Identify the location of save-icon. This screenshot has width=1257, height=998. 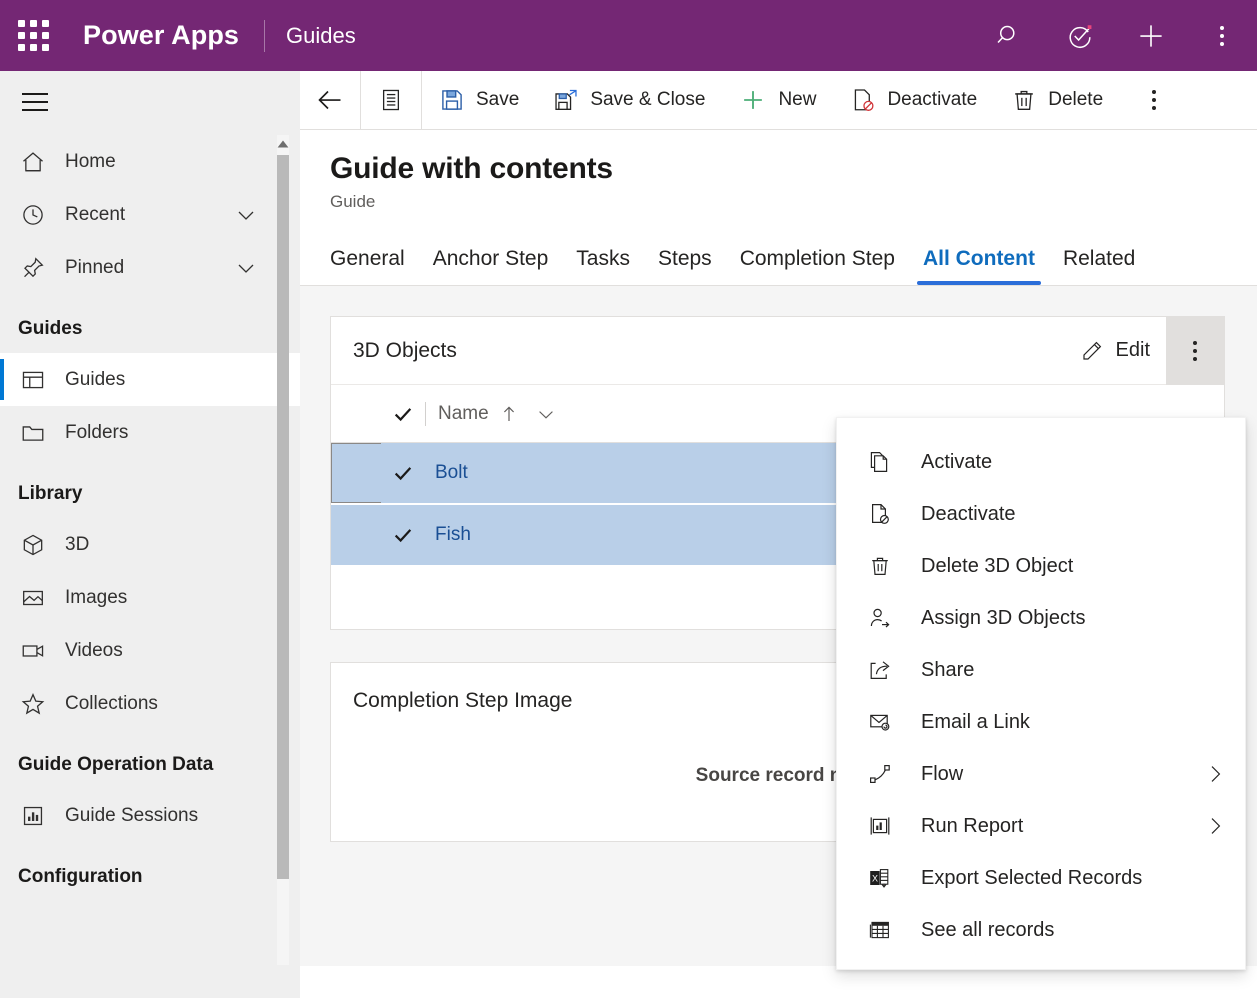
(452, 100).